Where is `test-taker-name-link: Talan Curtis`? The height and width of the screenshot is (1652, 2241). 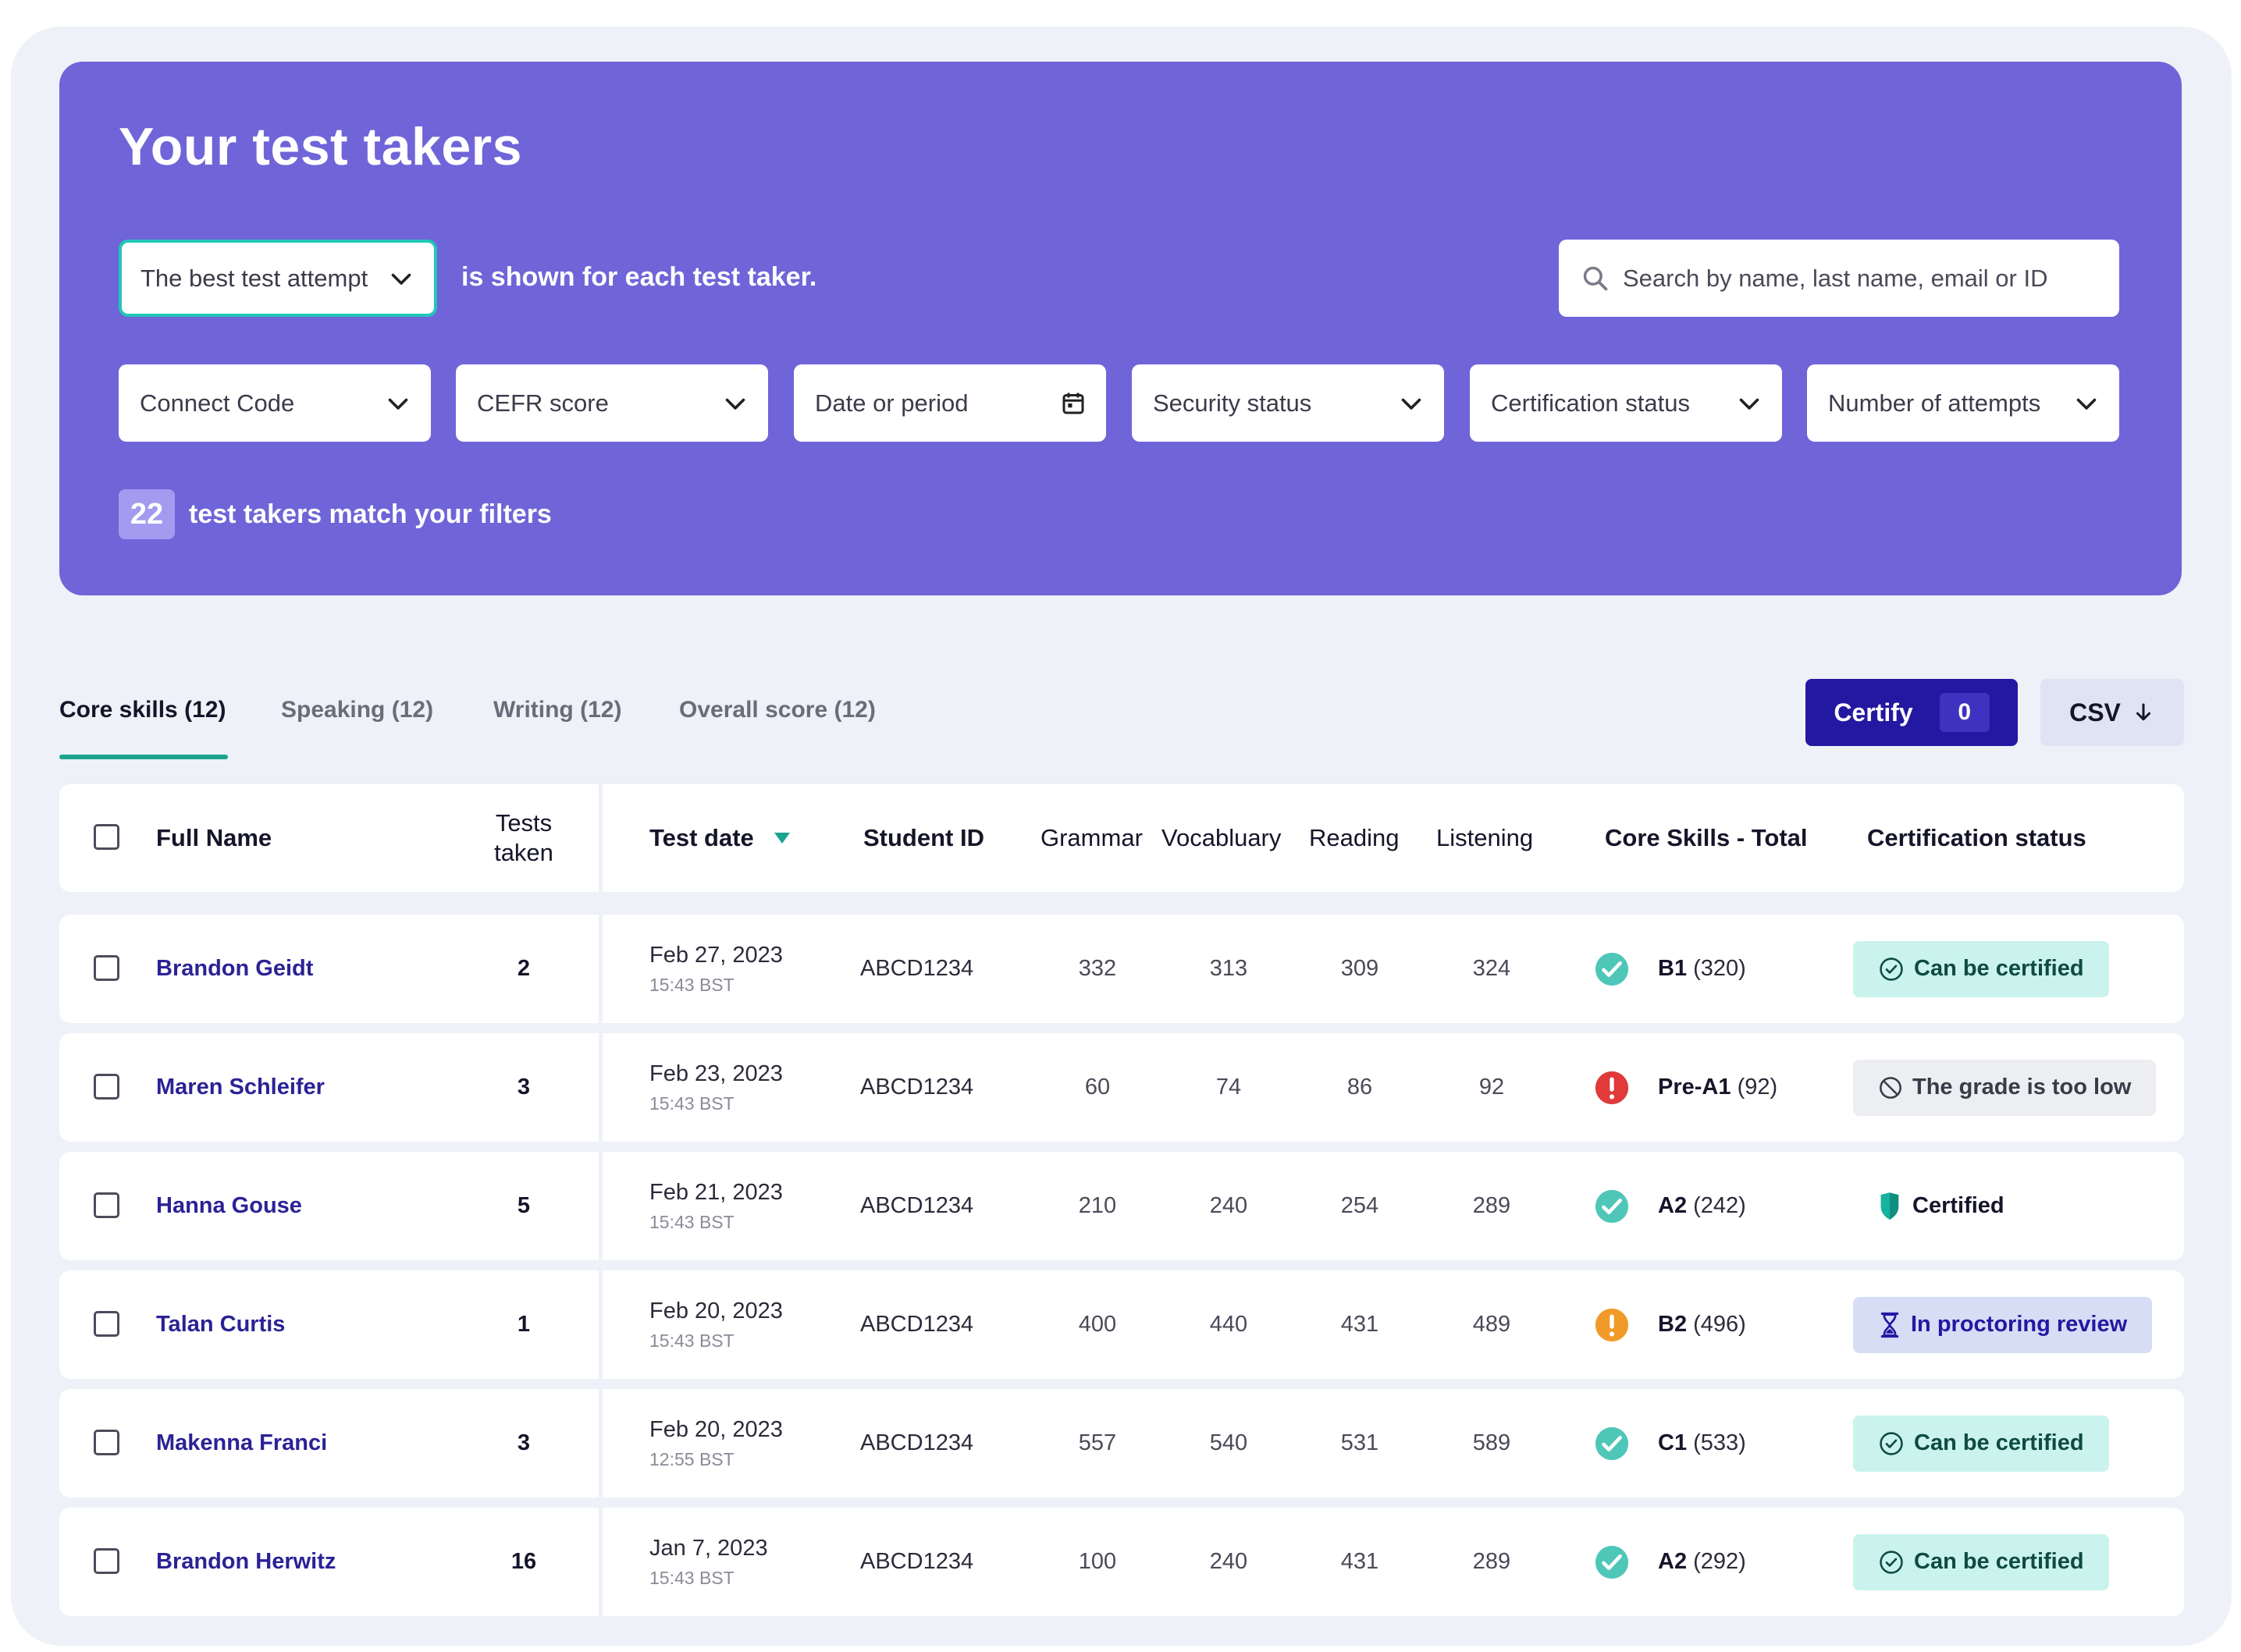 test-taker-name-link: Talan Curtis is located at coordinates (220, 1325).